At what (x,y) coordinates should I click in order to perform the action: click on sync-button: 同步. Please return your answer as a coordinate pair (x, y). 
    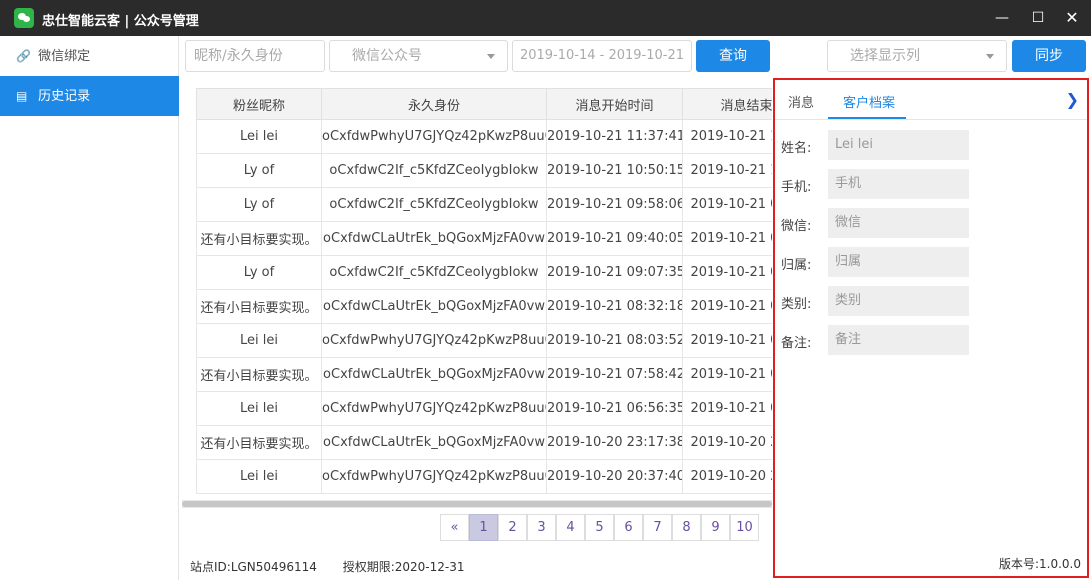
    Looking at the image, I should click on (1049, 56).